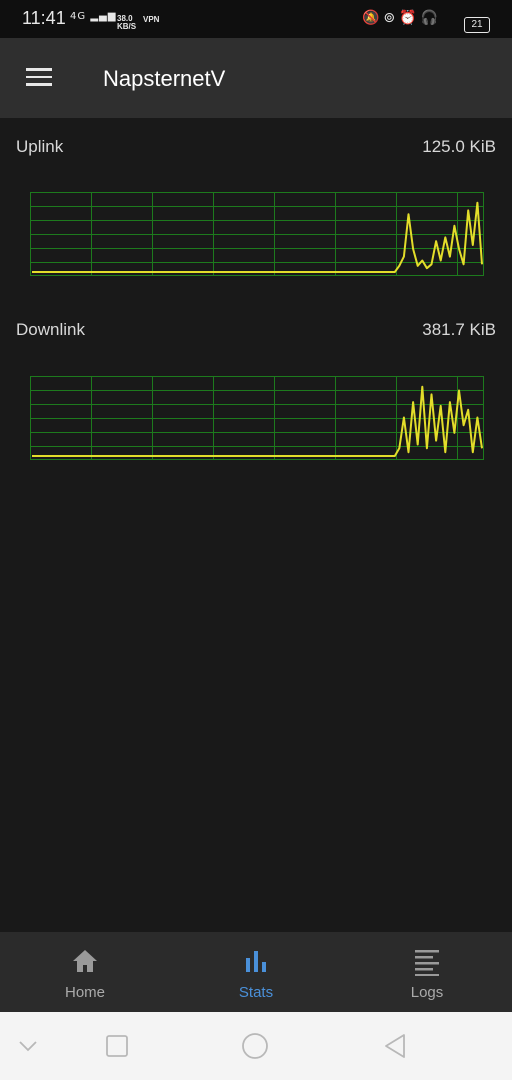 The height and width of the screenshot is (1080, 512). Describe the element at coordinates (164, 78) in the screenshot. I see `app-title: NapsternetV` at that location.